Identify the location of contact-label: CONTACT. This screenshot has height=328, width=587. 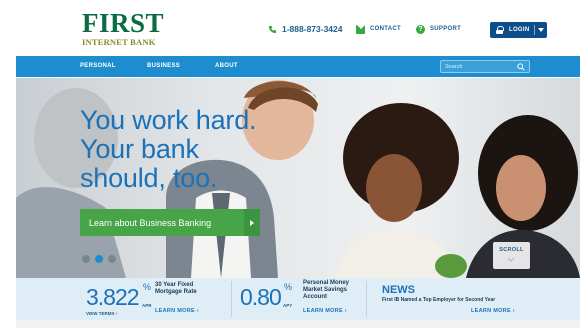
(385, 29).